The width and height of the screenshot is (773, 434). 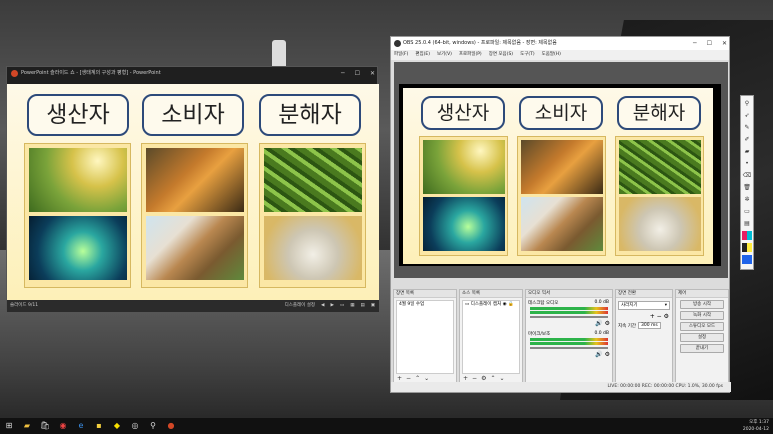 What do you see at coordinates (659, 316) in the screenshot?
I see `remove-icon: −` at bounding box center [659, 316].